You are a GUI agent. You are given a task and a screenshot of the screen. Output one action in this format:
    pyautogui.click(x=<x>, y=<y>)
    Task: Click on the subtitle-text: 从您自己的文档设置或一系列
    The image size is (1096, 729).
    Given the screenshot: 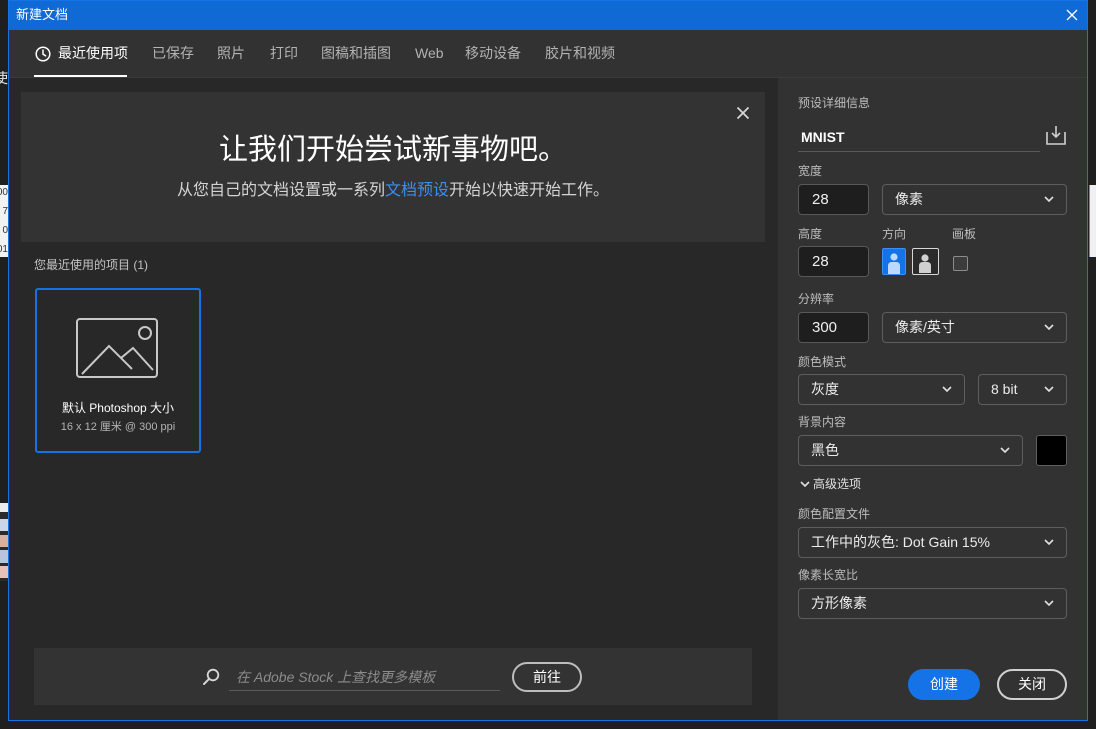 What is the action you would take?
    pyautogui.click(x=280, y=190)
    